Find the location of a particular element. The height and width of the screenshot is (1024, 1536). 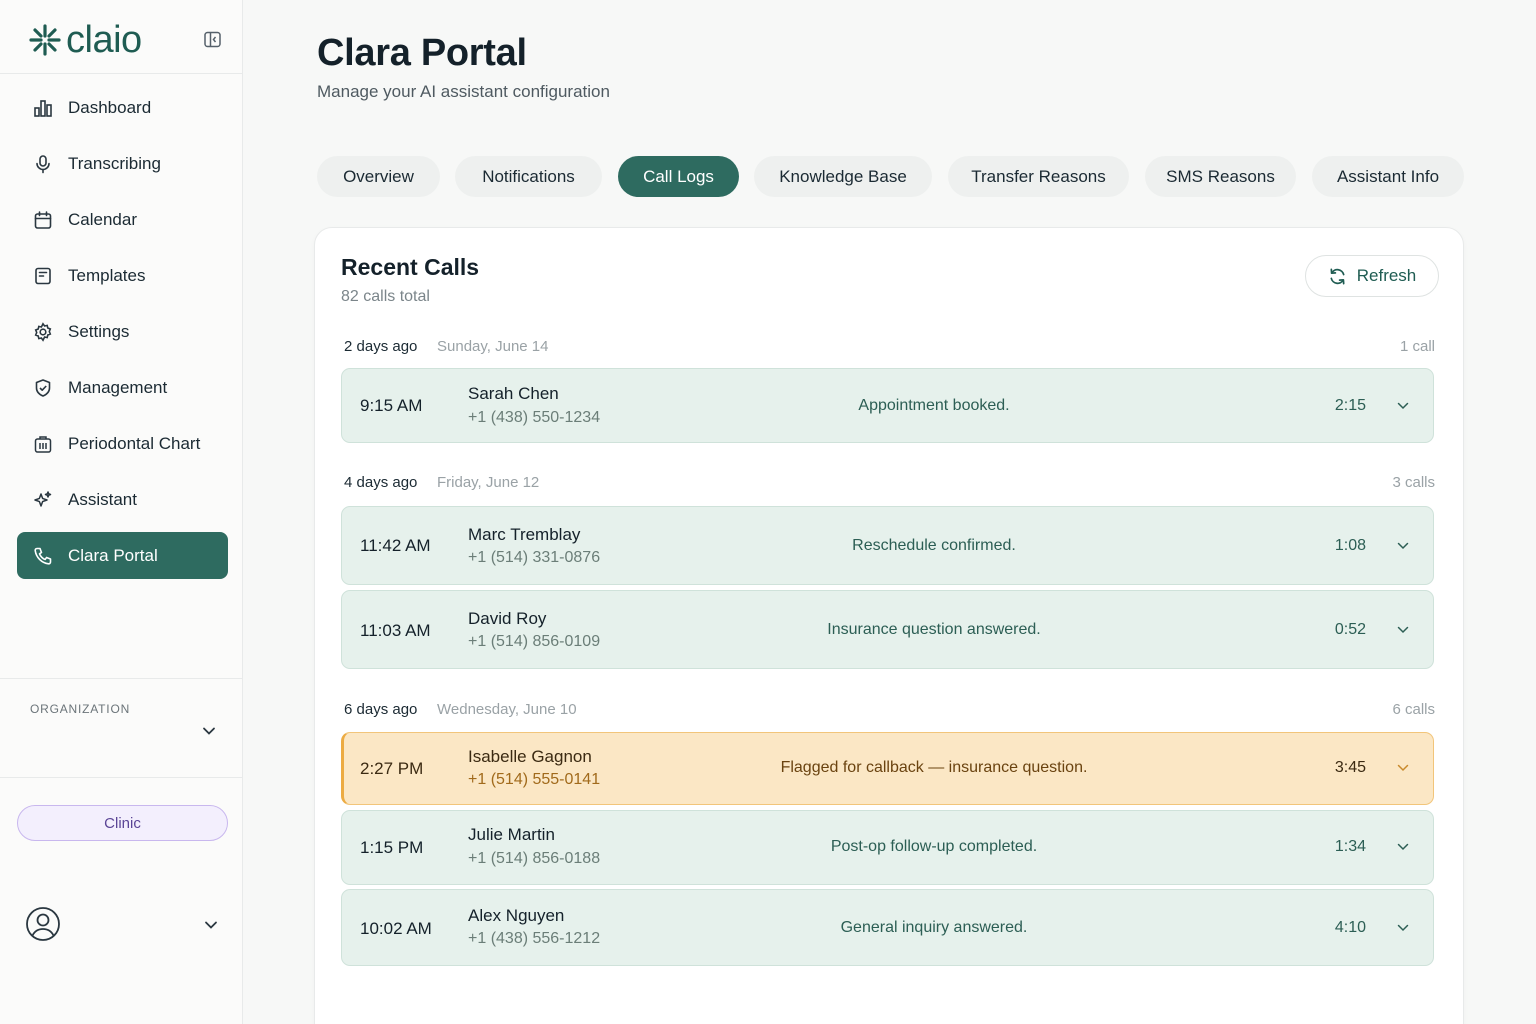

group-call-count: 6 calls is located at coordinates (1413, 709).